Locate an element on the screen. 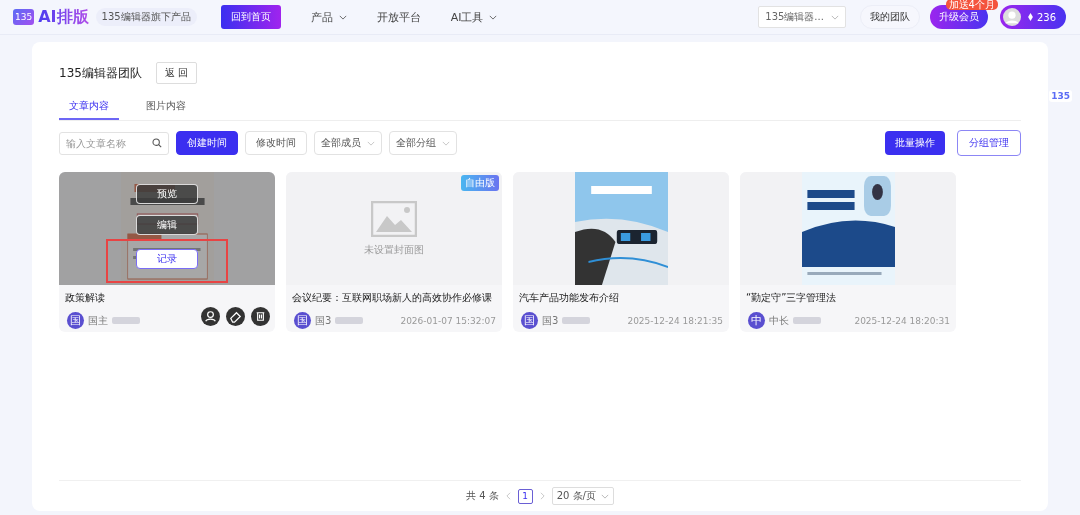  logo-mark: 135 is located at coordinates (24, 17).